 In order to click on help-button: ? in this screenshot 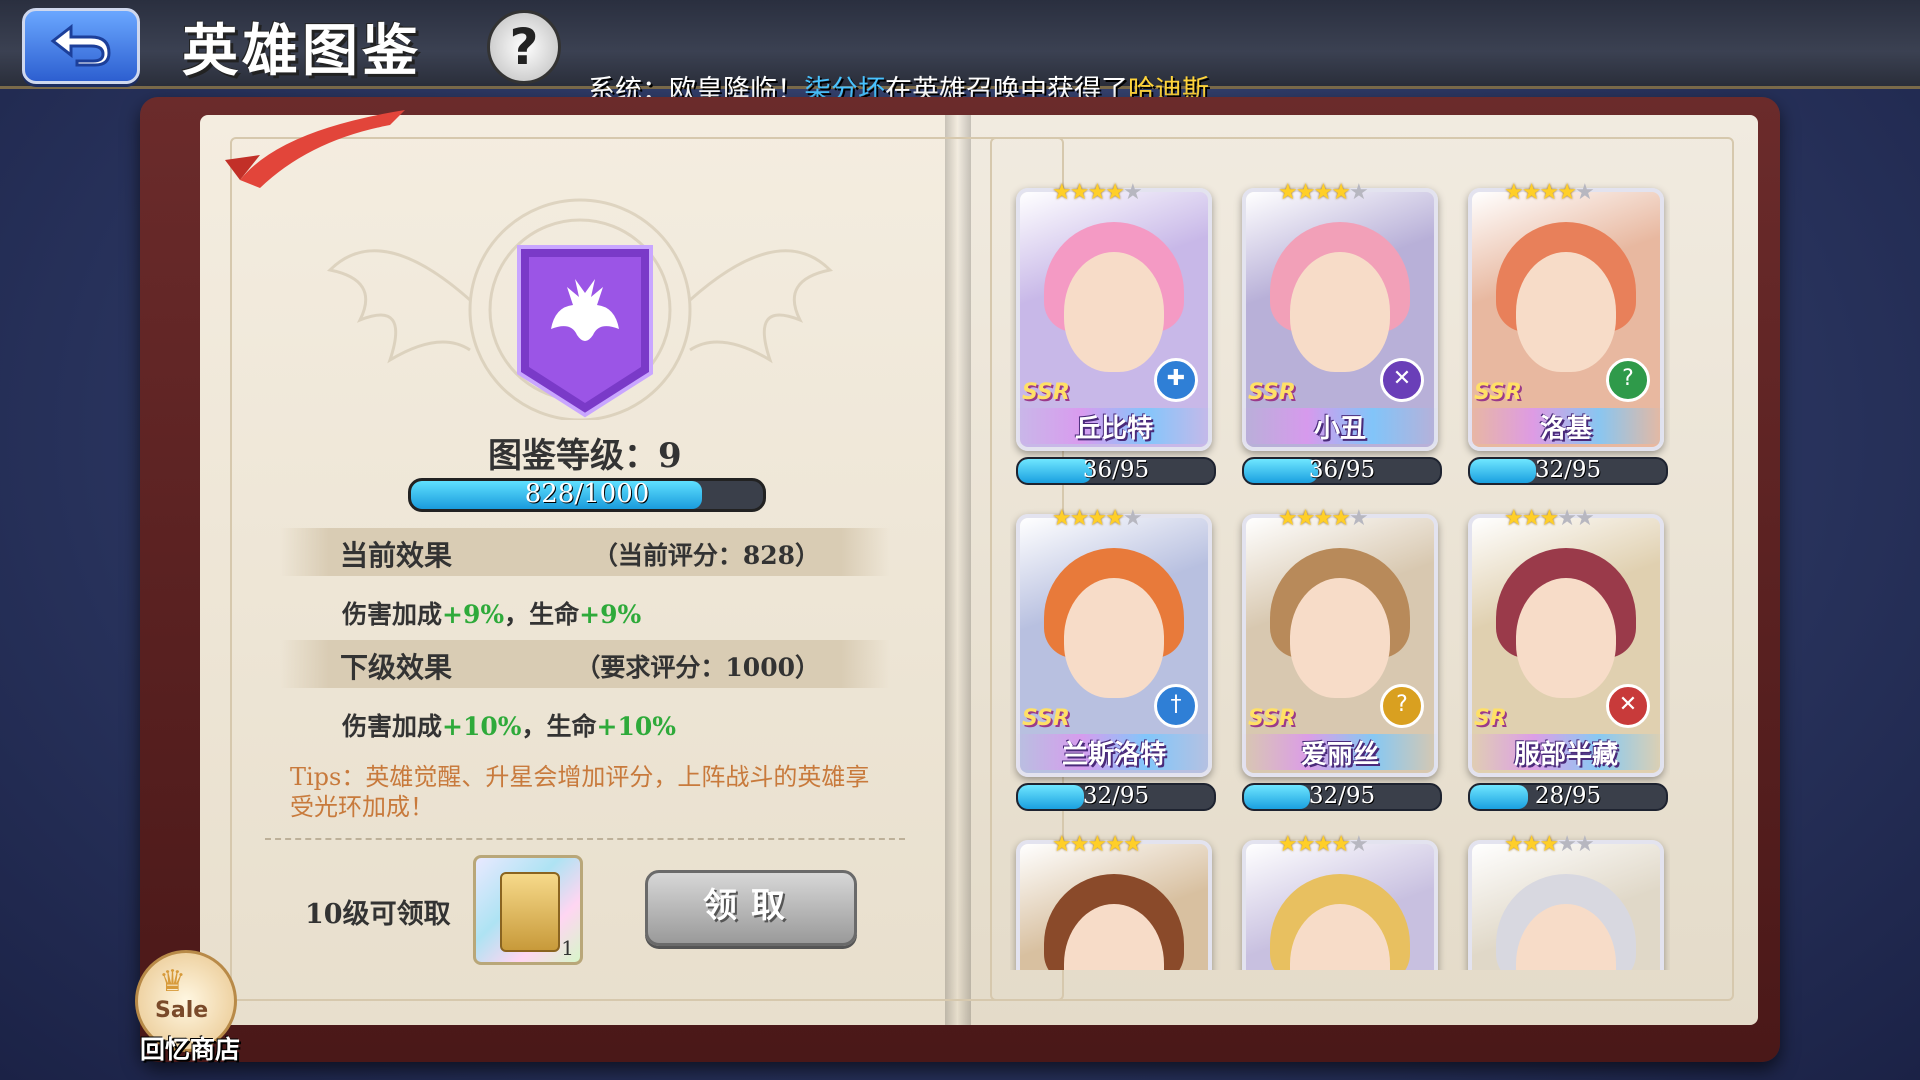, I will do `click(524, 47)`.